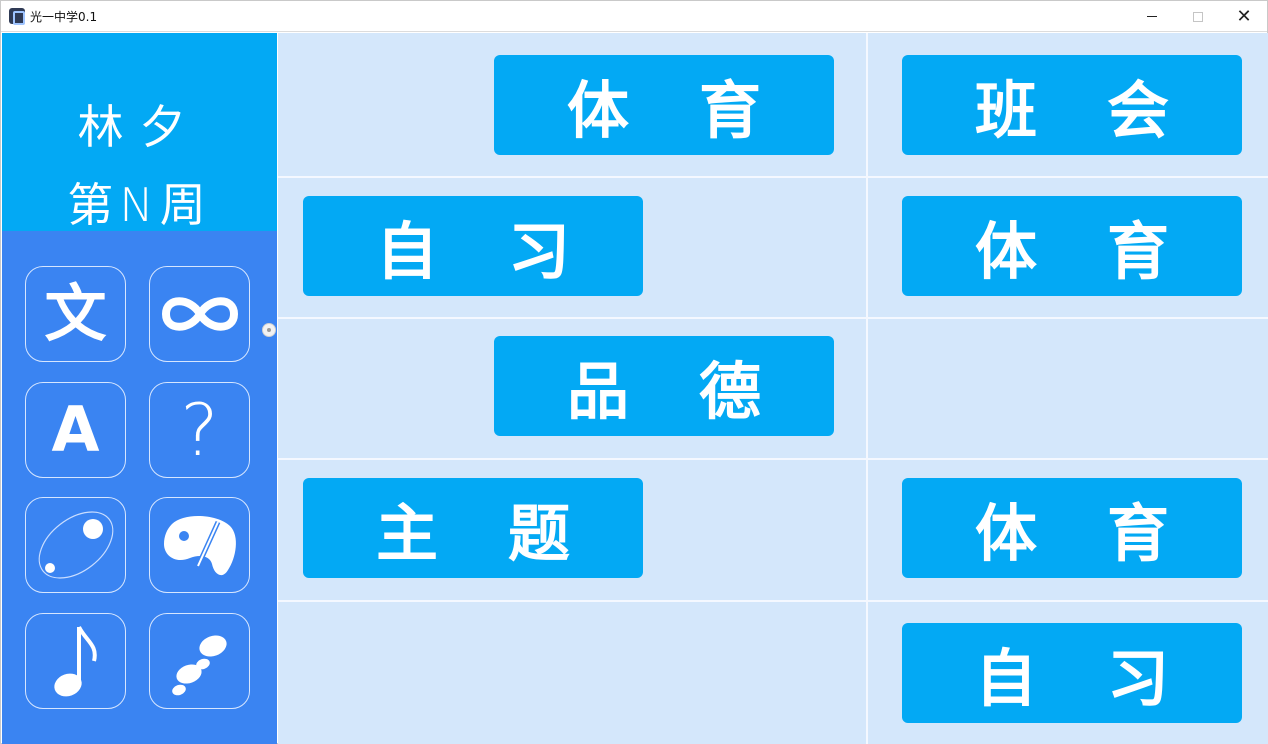  I want to click on app-icon, so click(17, 16).